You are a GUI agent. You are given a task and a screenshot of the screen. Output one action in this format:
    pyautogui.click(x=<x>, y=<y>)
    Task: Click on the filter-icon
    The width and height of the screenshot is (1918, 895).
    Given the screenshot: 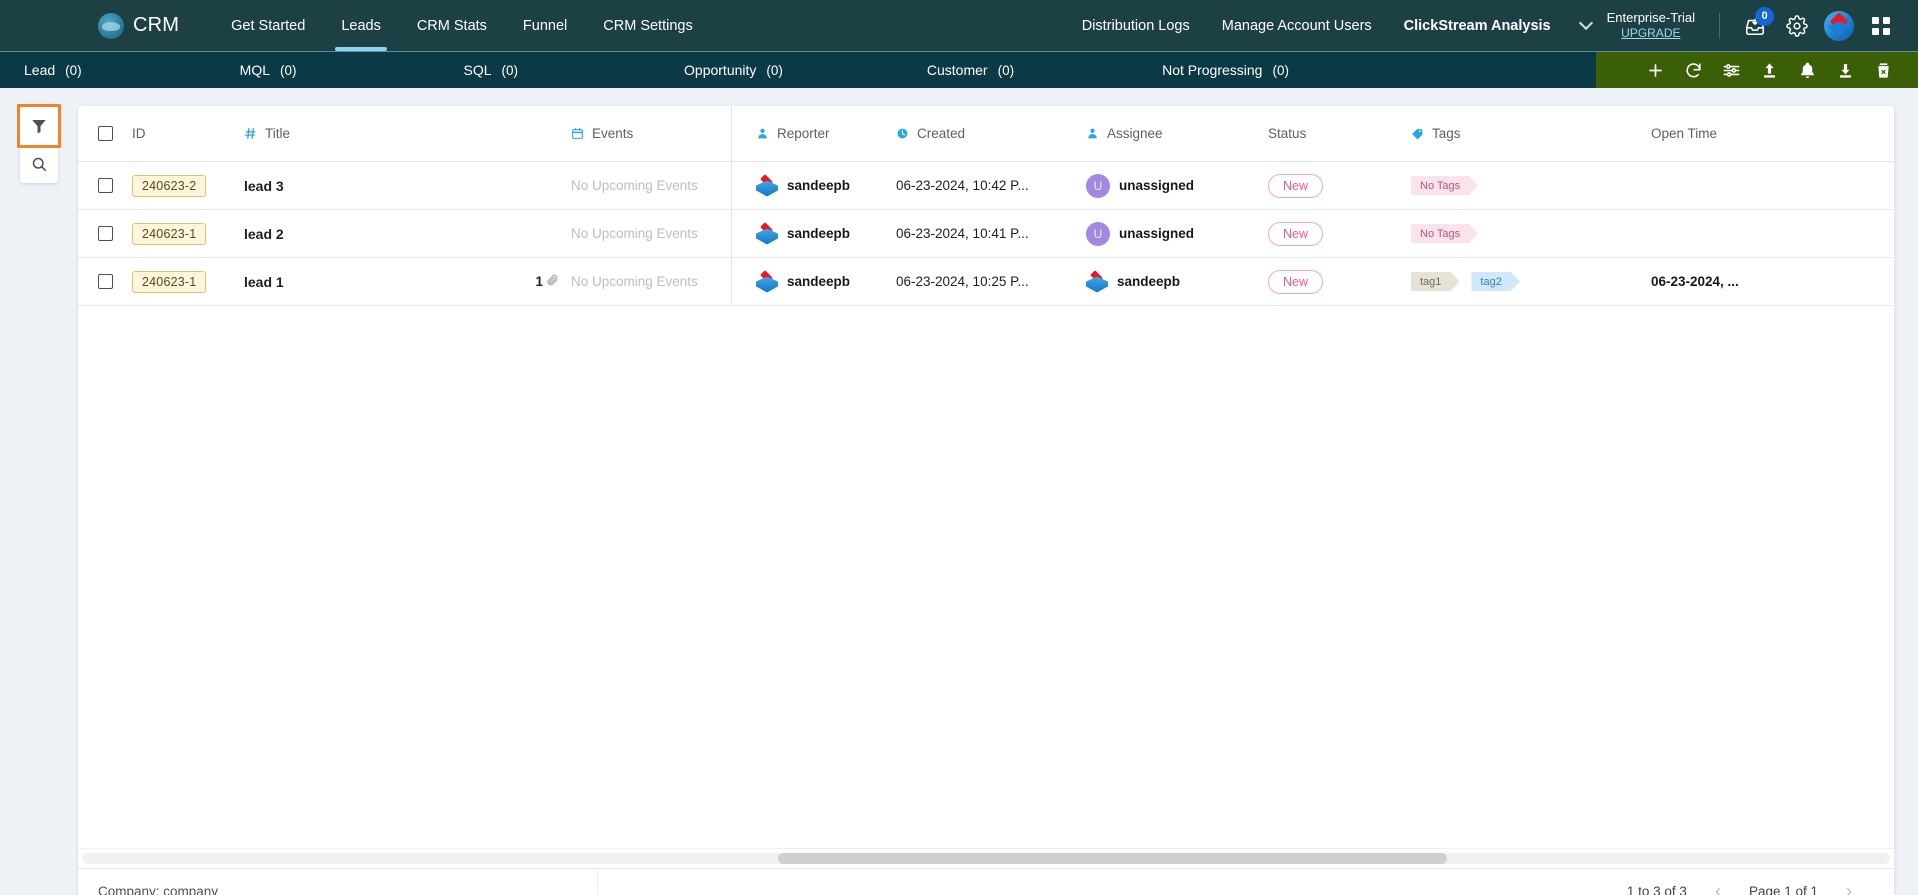 What is the action you would take?
    pyautogui.click(x=39, y=126)
    